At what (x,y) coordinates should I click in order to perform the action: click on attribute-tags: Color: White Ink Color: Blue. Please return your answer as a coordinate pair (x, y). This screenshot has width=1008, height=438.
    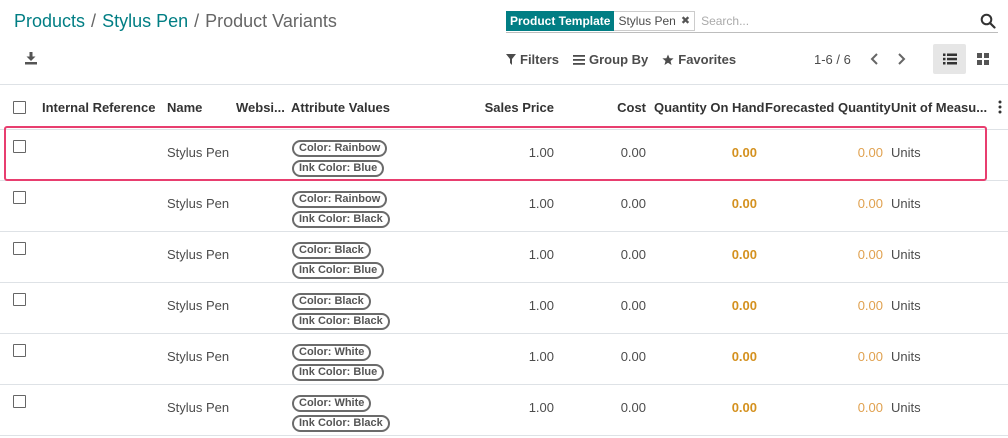
    Looking at the image, I should click on (338, 362).